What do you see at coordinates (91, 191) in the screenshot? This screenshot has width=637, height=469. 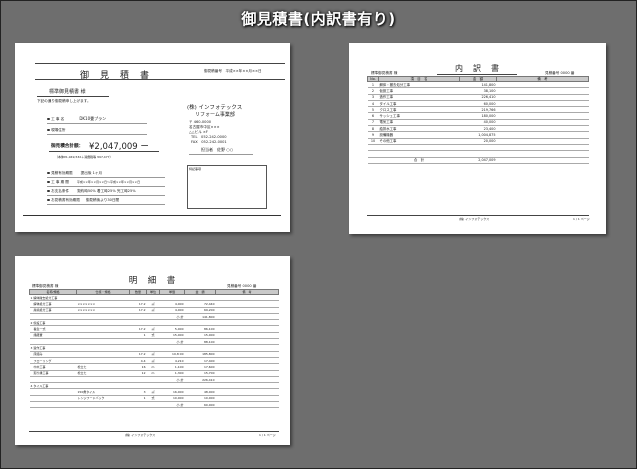 I see `condition-row: お支払条件 契約時50% 着工時25% 完工時25%` at bounding box center [91, 191].